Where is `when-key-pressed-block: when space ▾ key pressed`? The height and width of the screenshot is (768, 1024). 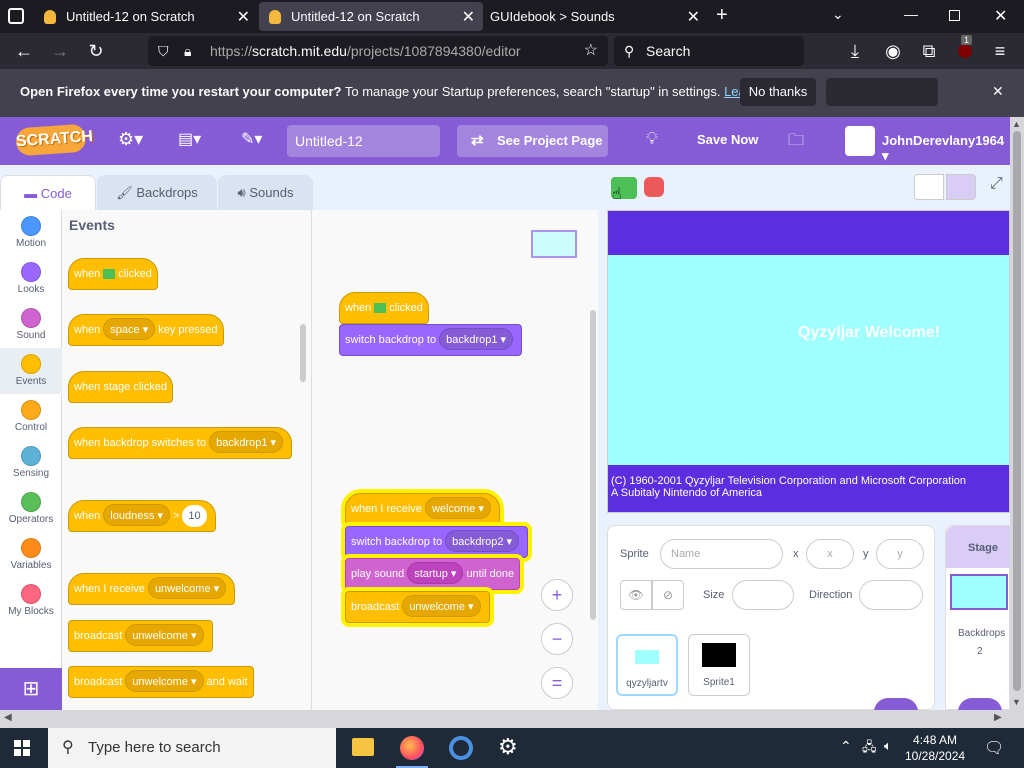
when-key-pressed-block: when space ▾ key pressed is located at coordinates (146, 330).